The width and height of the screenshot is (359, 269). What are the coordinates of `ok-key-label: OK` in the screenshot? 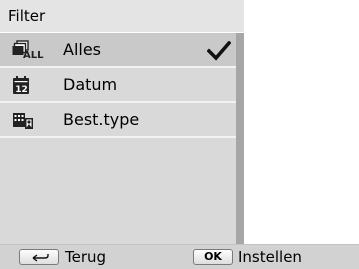 It's located at (213, 256).